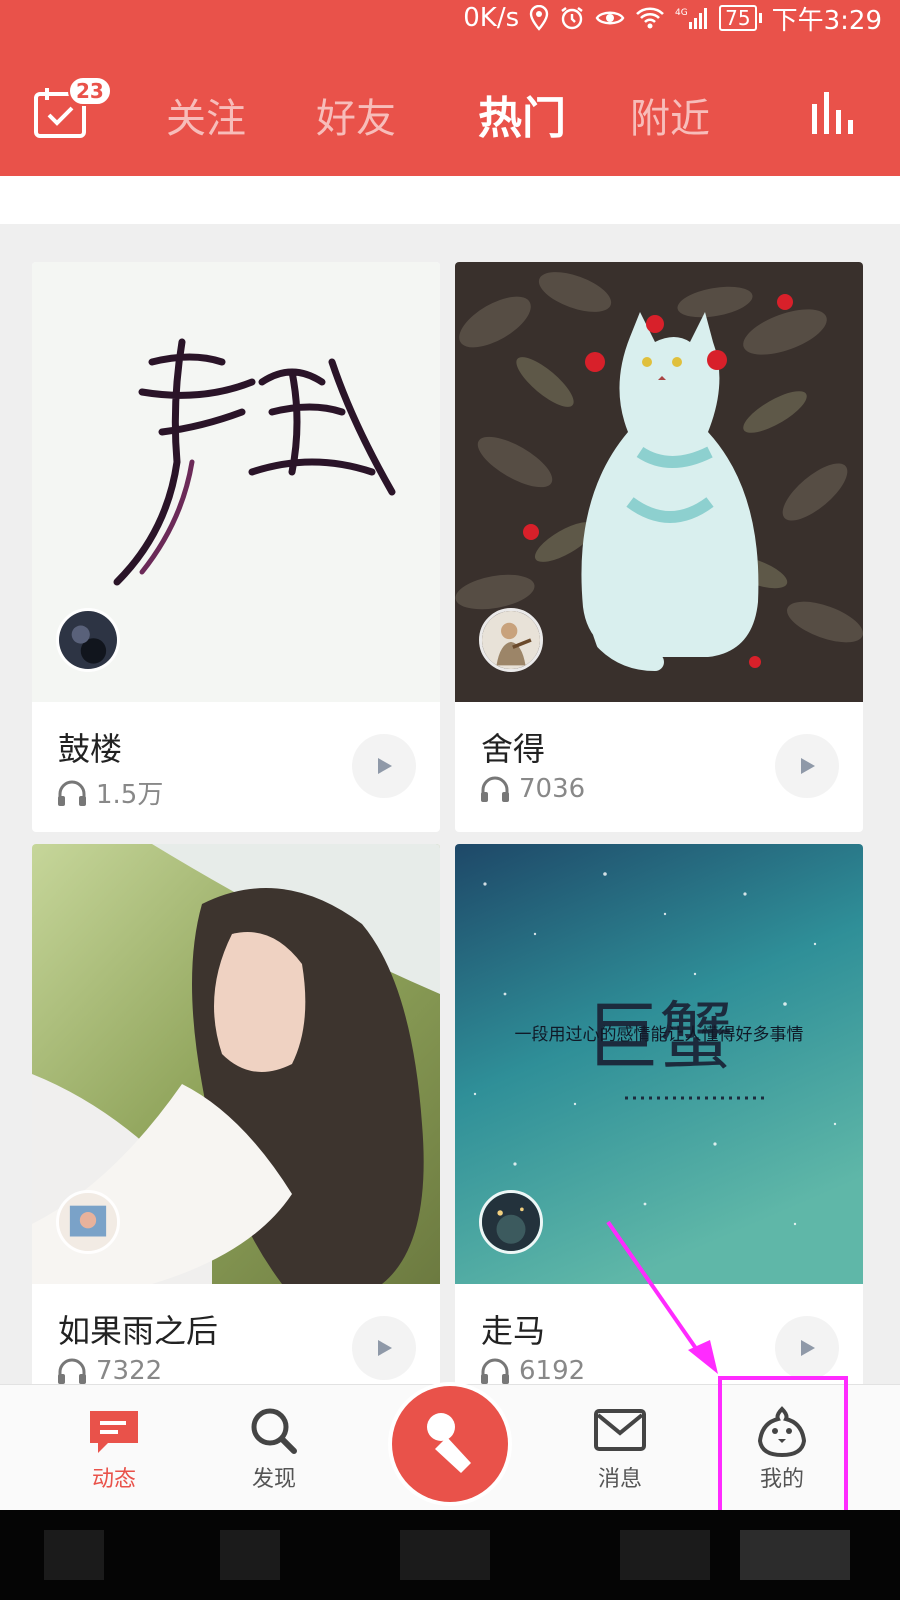 This screenshot has width=900, height=1600. I want to click on envelope-icon, so click(620, 1430).